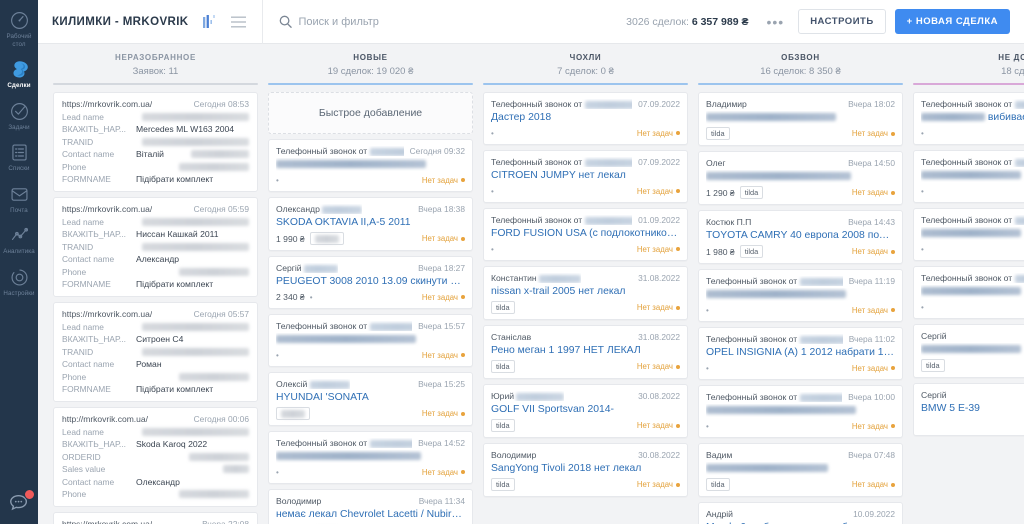 The image size is (1024, 524). What do you see at coordinates (21, 502) in the screenshot?
I see `chat-bubble-icon` at bounding box center [21, 502].